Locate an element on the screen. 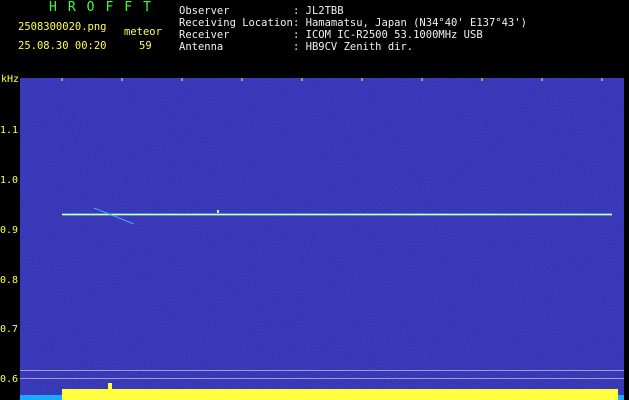 The height and width of the screenshot is (400, 629). freq-tick-0-7: 0.7 is located at coordinates (9, 329).